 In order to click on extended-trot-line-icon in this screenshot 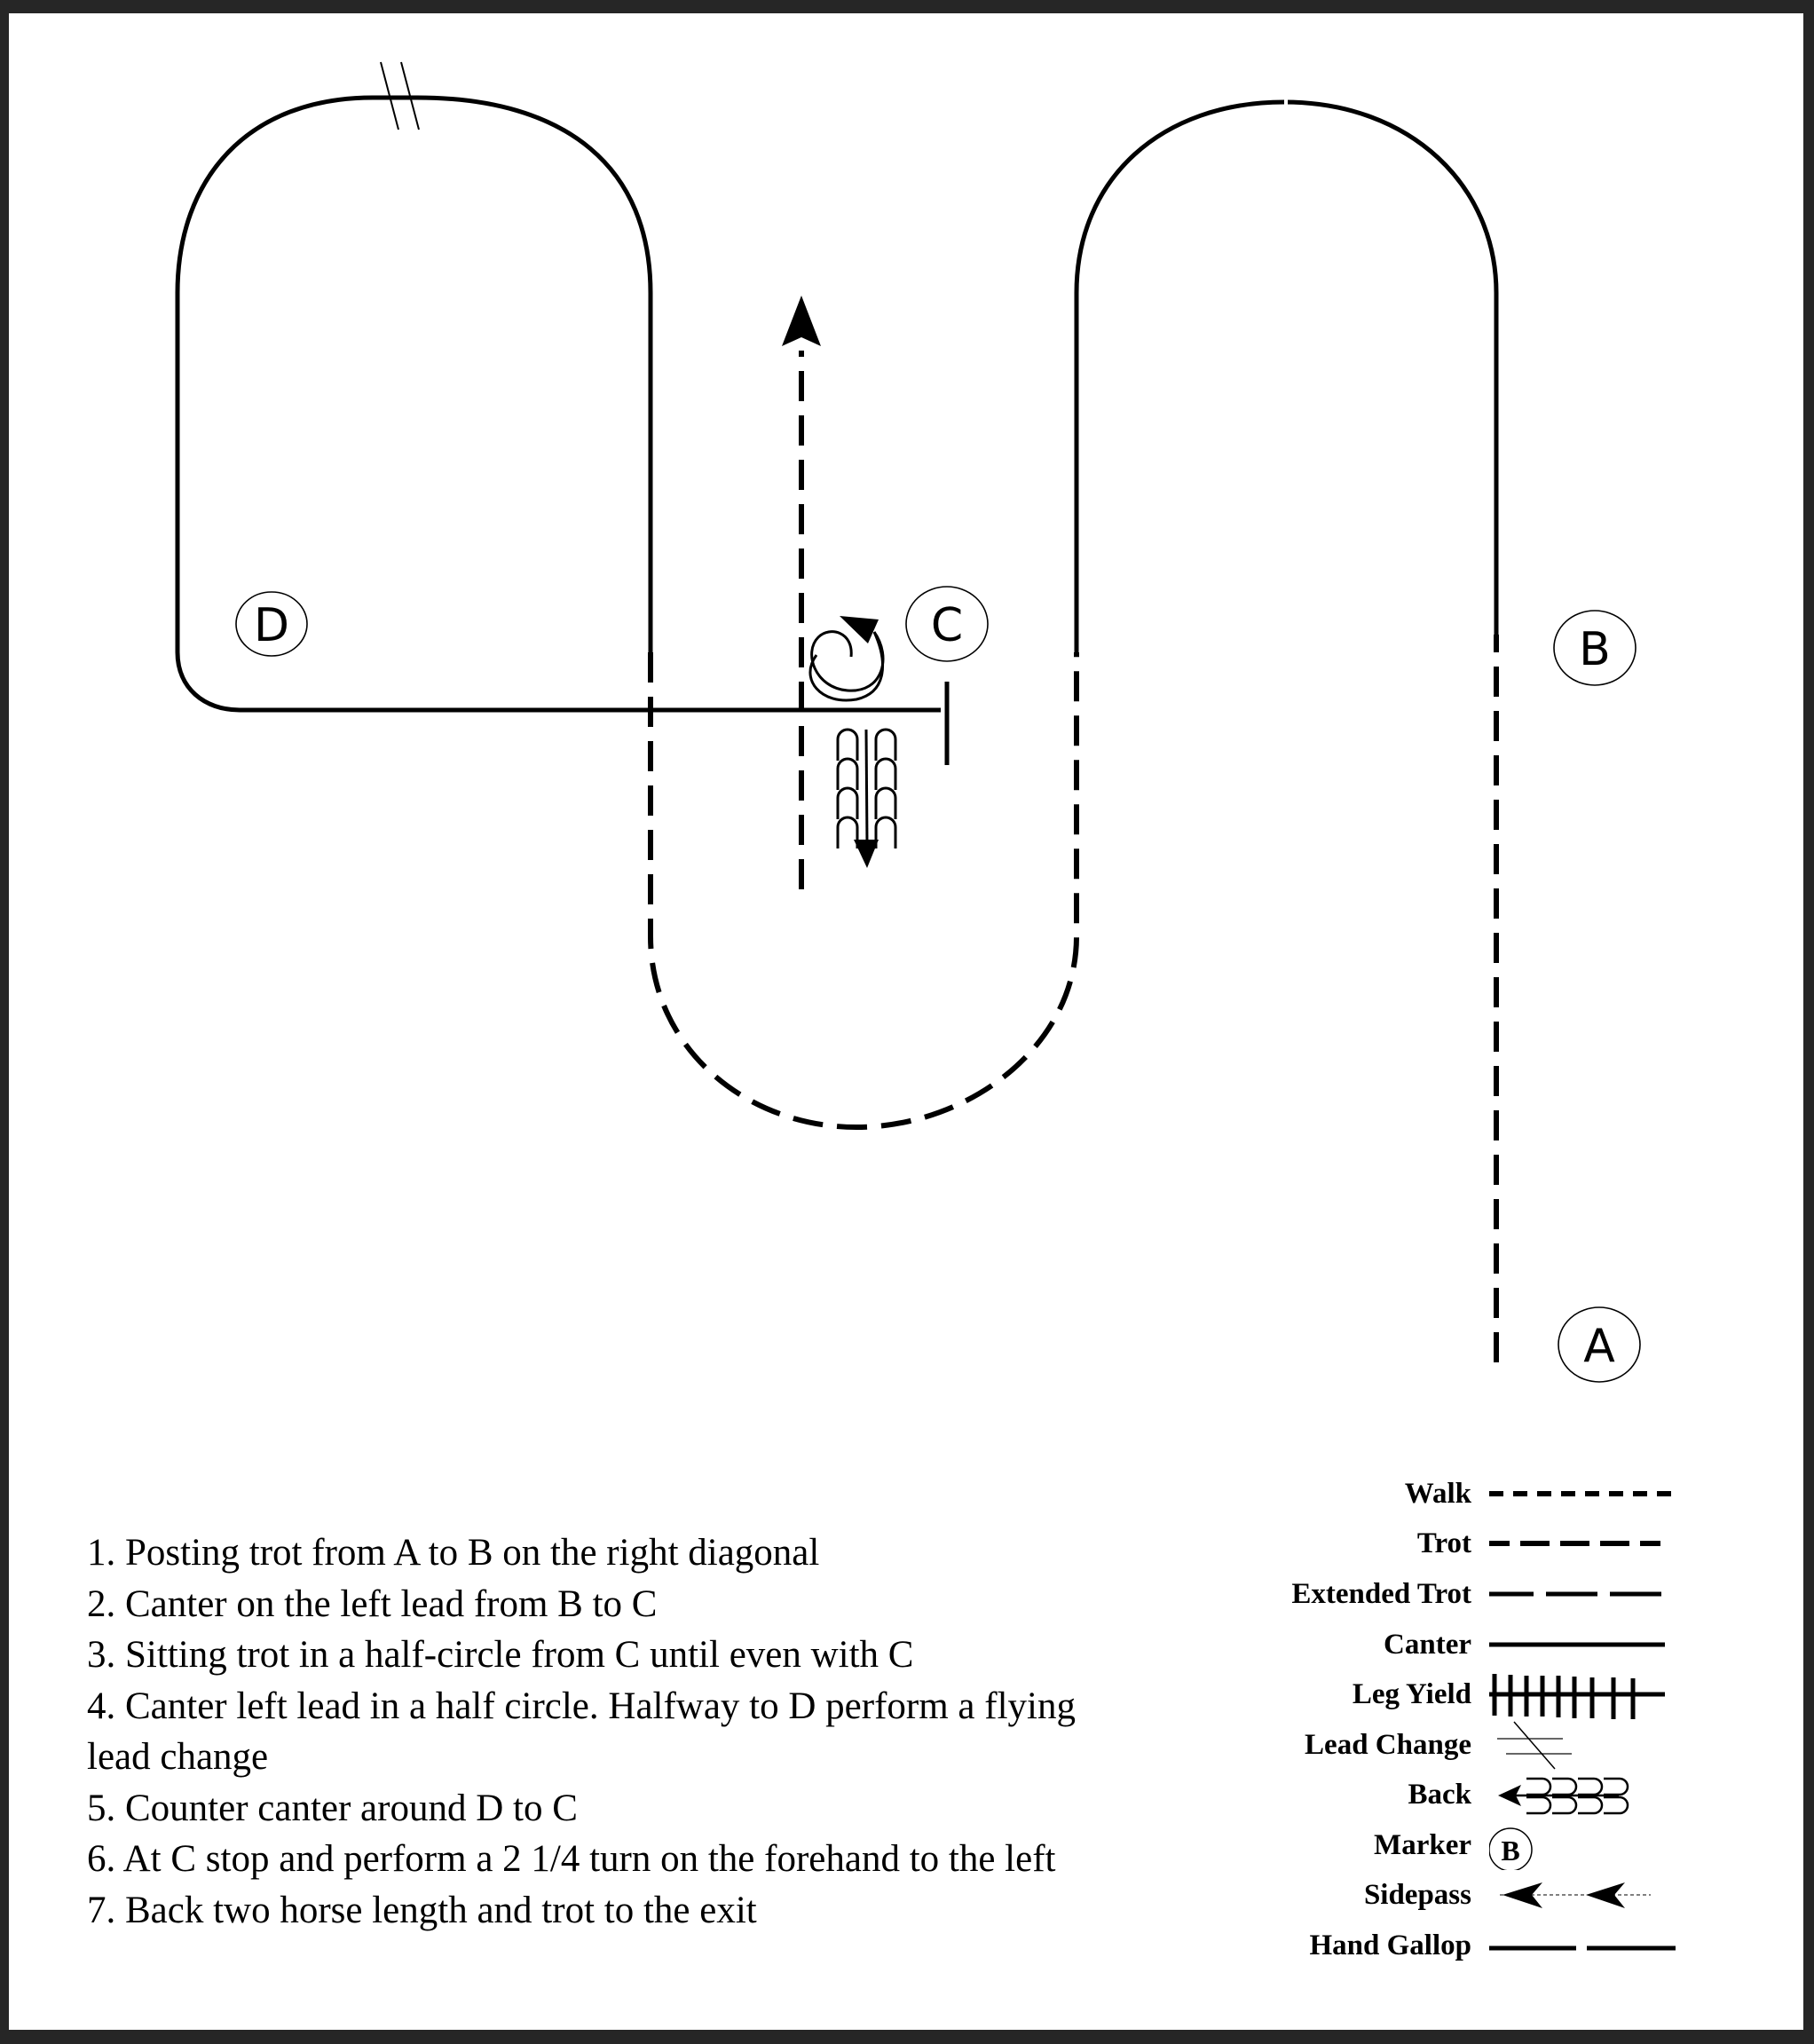, I will do `click(1576, 1594)`.